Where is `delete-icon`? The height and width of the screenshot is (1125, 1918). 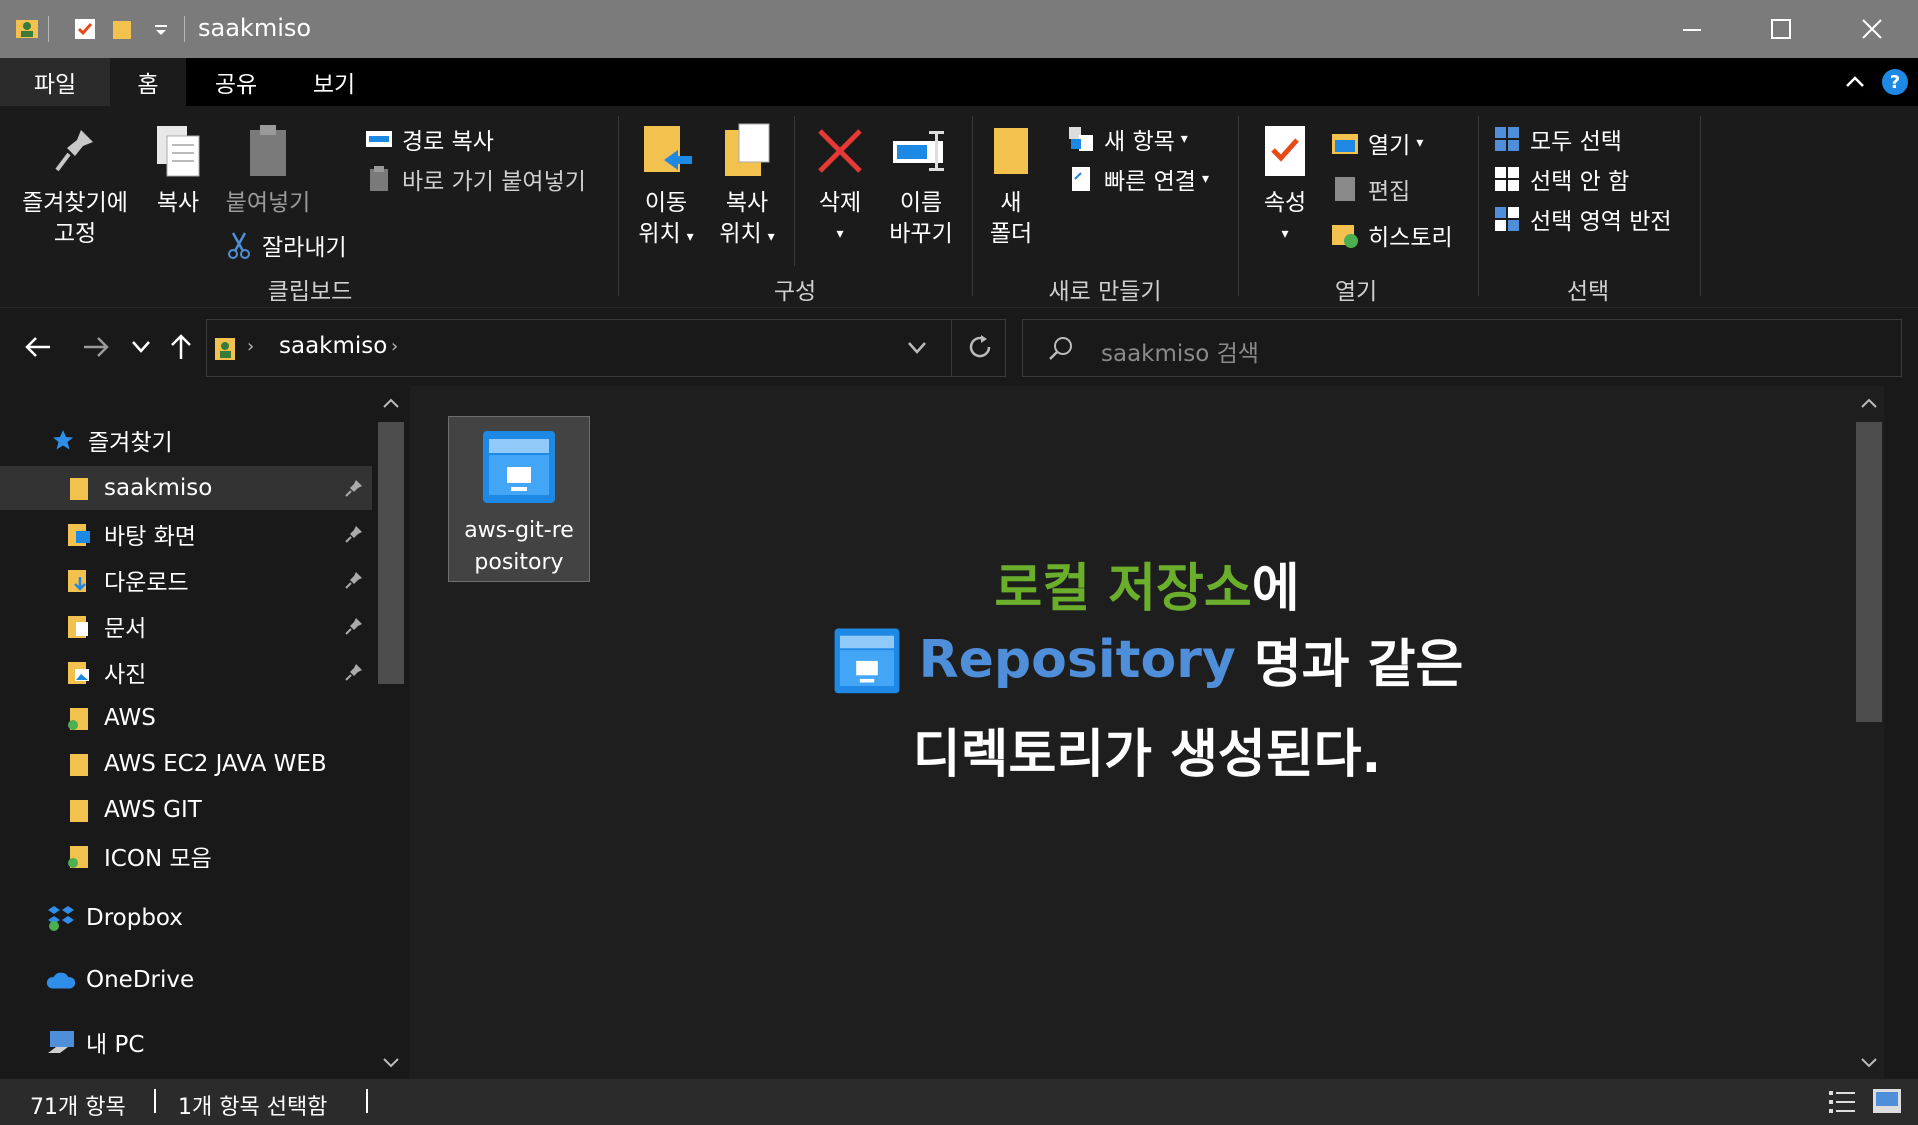 delete-icon is located at coordinates (840, 151).